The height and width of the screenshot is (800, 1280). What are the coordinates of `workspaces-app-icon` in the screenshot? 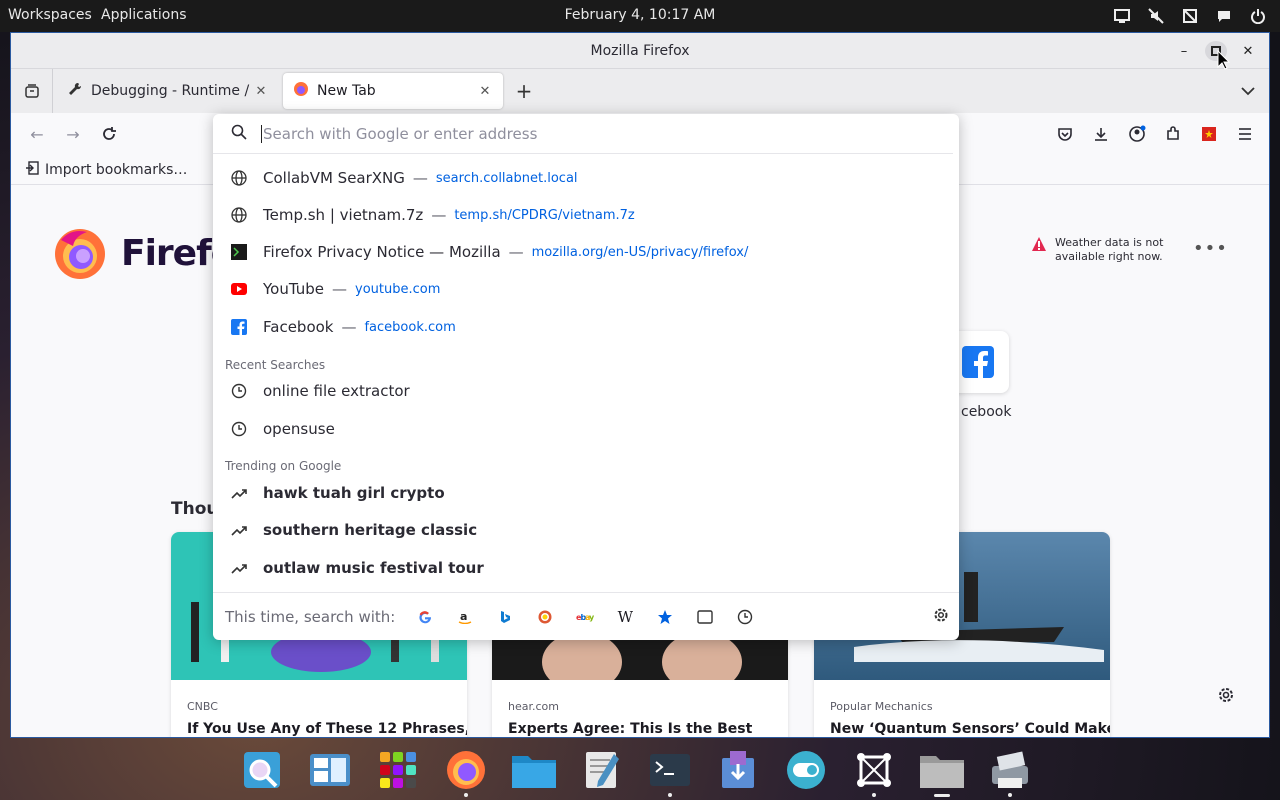 It's located at (330, 770).